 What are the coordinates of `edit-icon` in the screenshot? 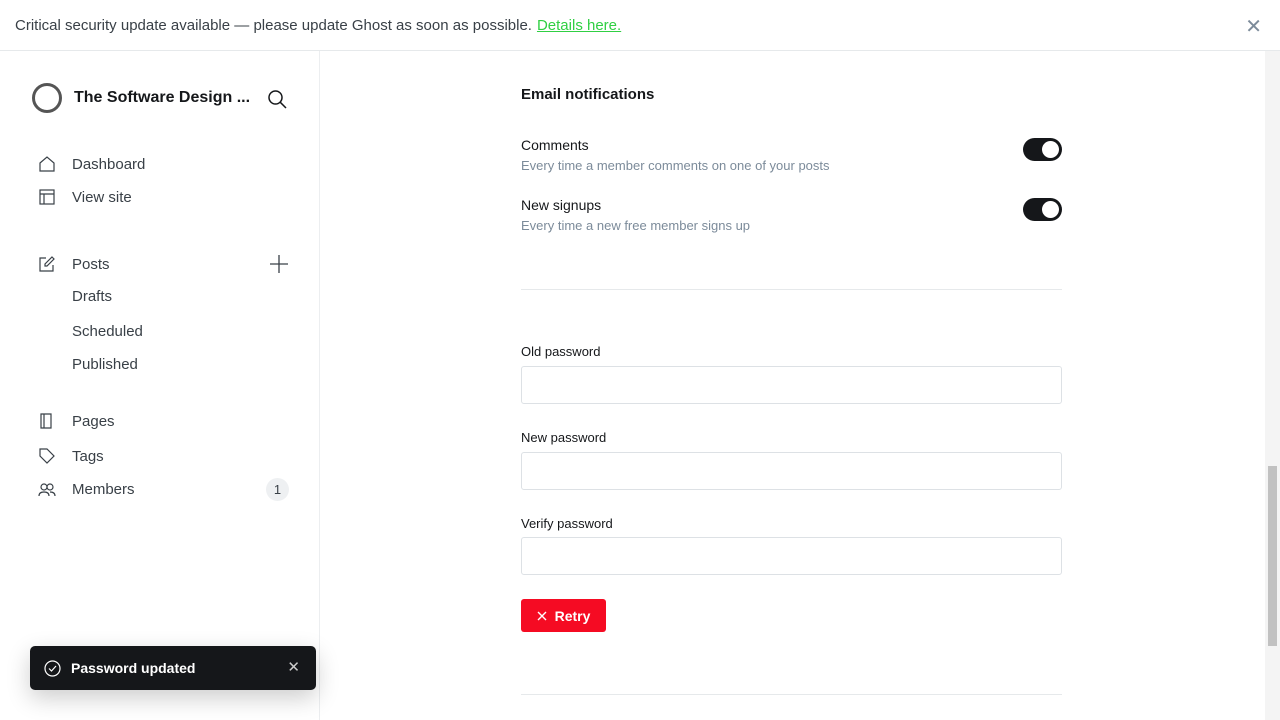 It's located at (47, 264).